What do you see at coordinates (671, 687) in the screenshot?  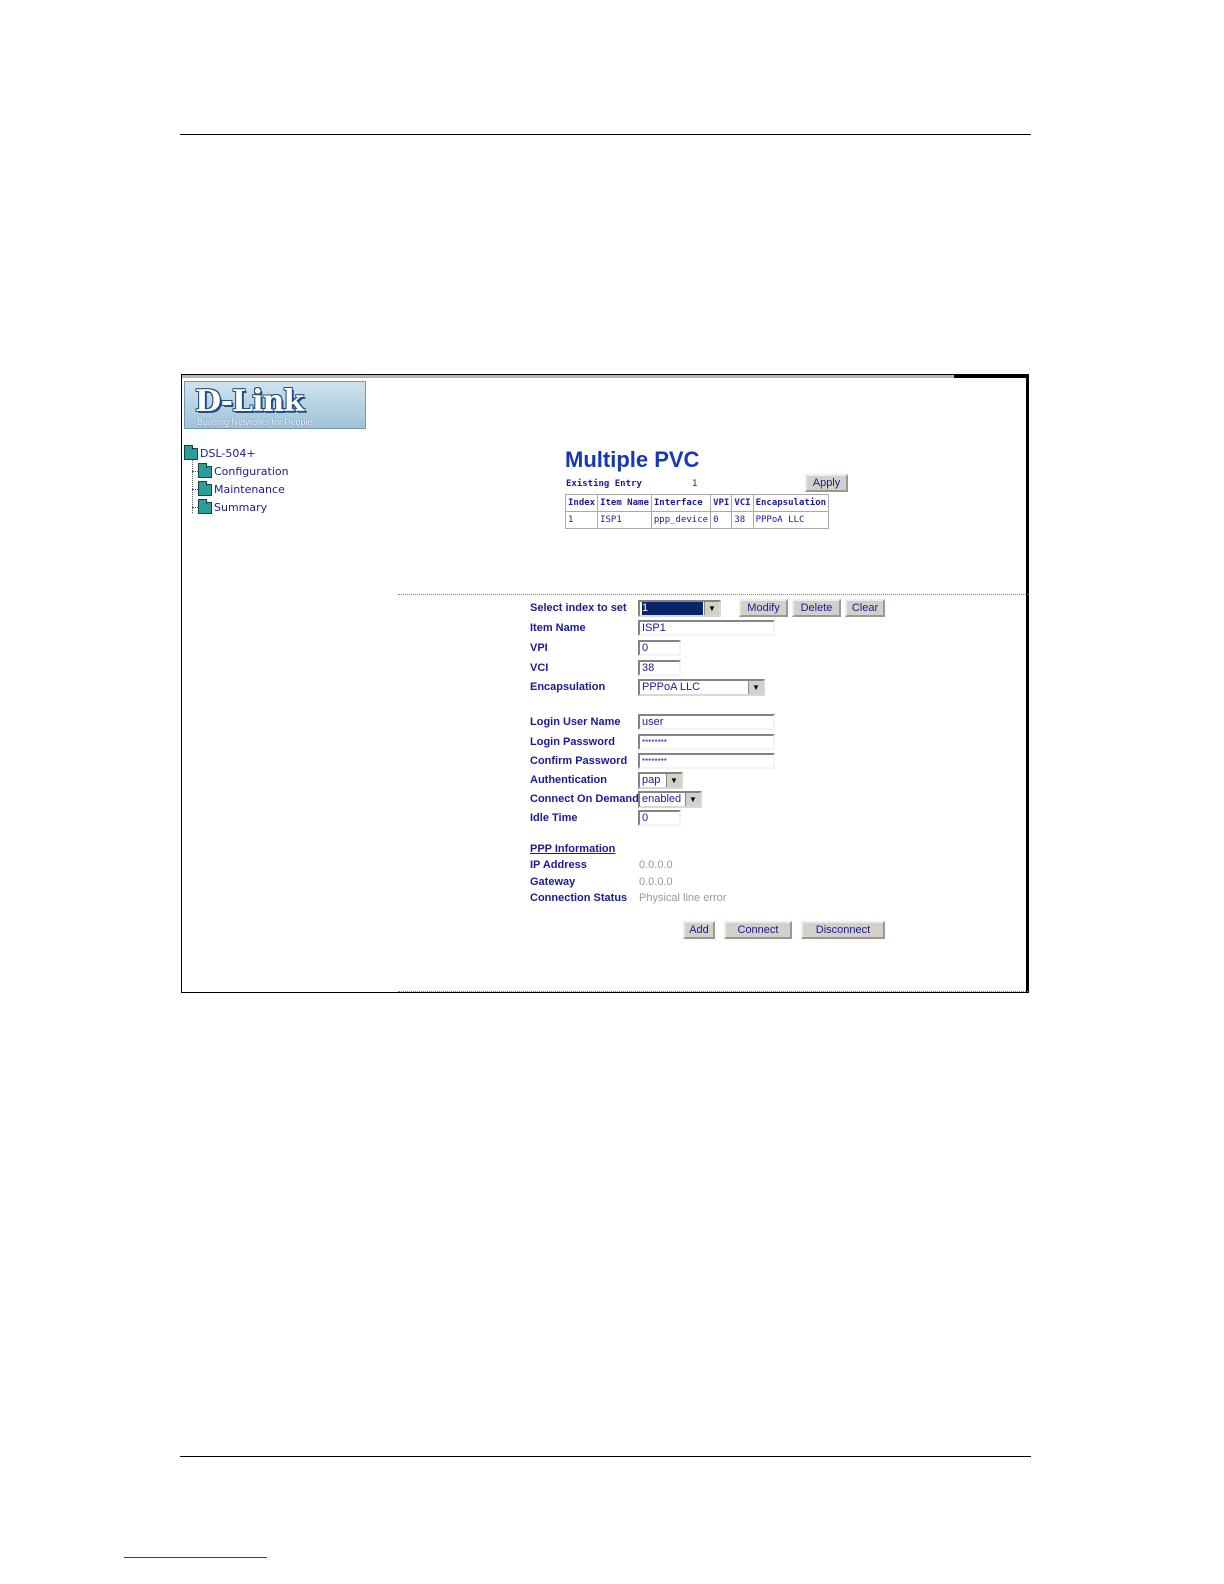 I see `encapsulation-value: PPPoA LLC` at bounding box center [671, 687].